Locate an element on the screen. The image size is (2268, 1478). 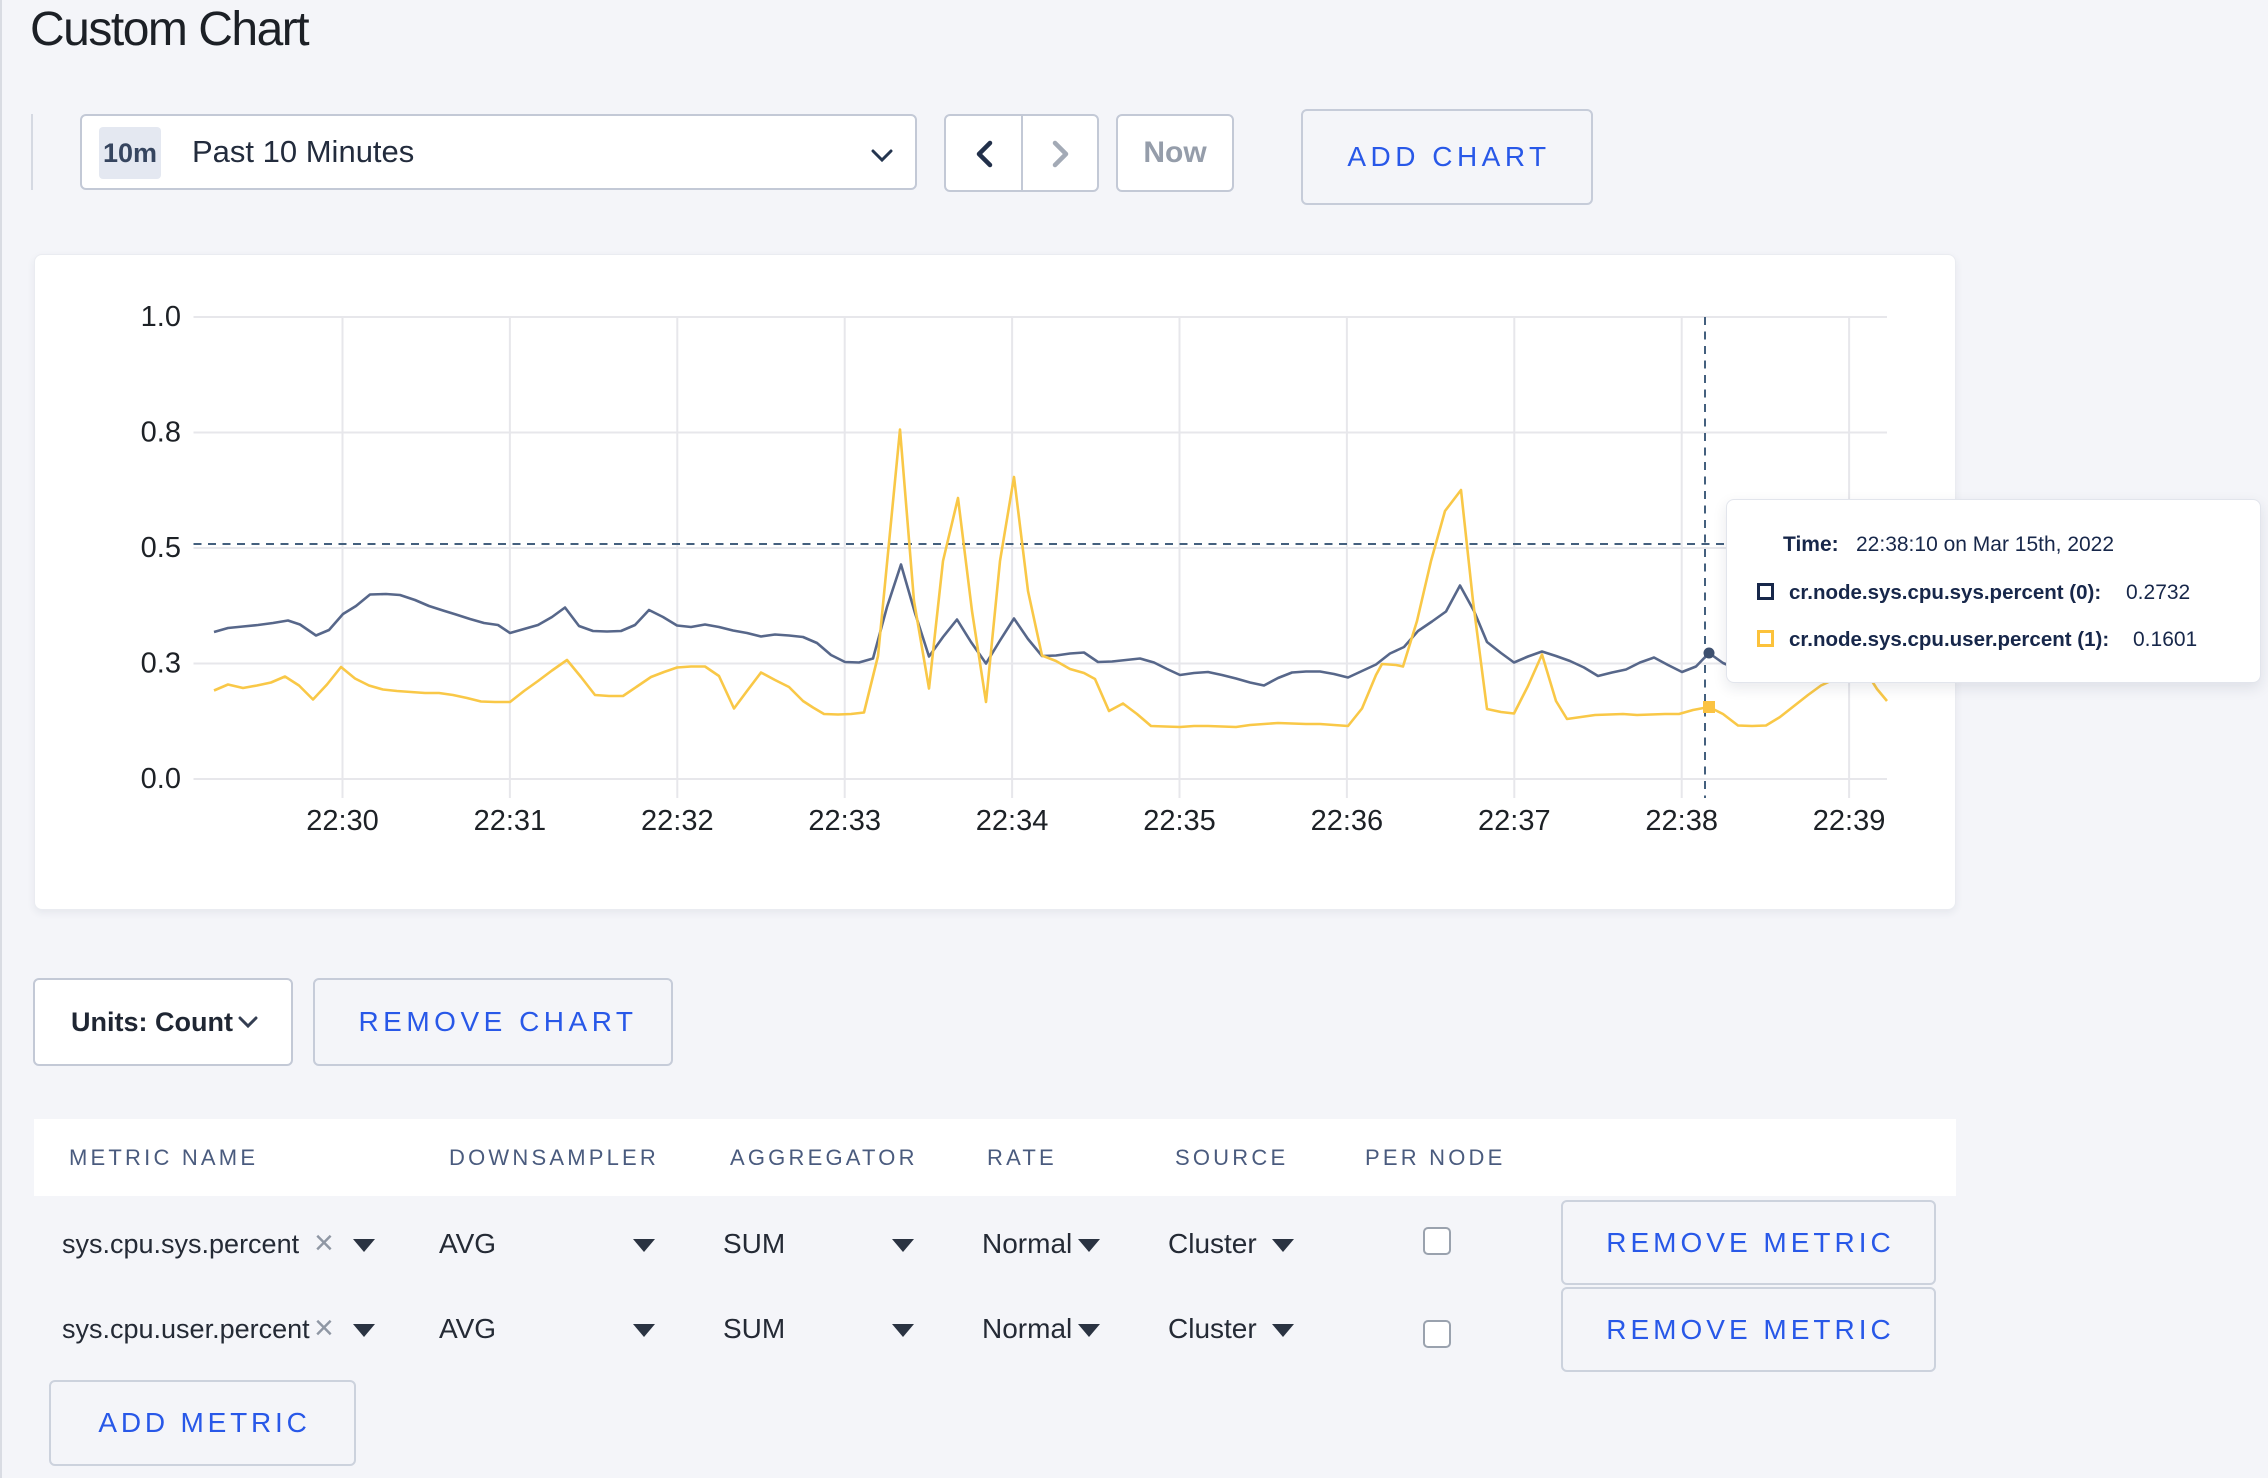
svg-text: 22:35 is located at coordinates (1179, 821).